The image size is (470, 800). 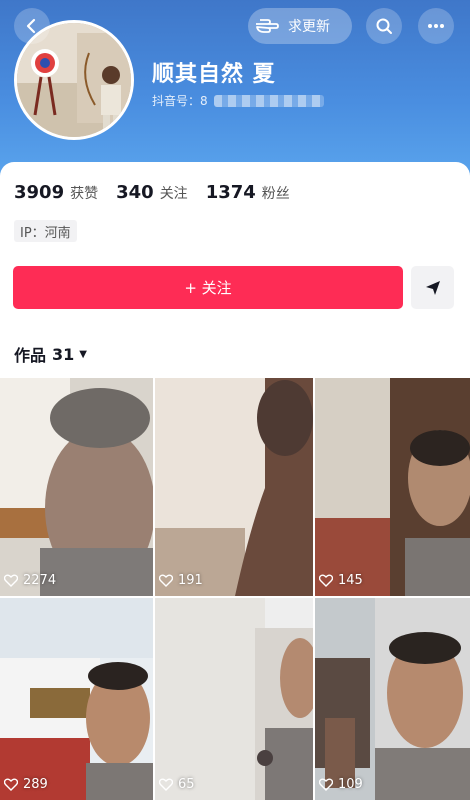 I want to click on likes-count: 65, so click(x=186, y=784).